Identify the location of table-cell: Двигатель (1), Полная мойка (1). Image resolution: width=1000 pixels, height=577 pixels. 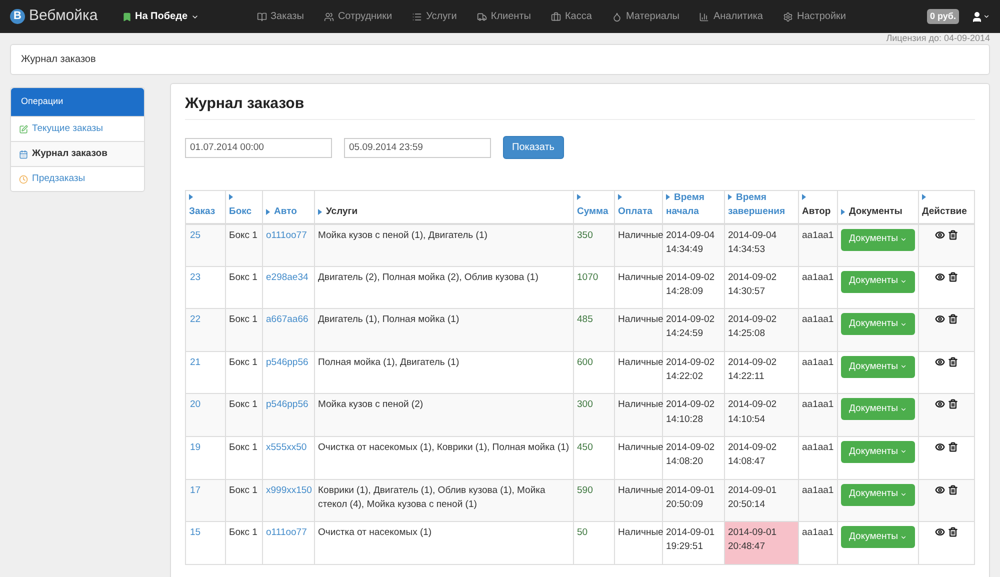
(389, 320).